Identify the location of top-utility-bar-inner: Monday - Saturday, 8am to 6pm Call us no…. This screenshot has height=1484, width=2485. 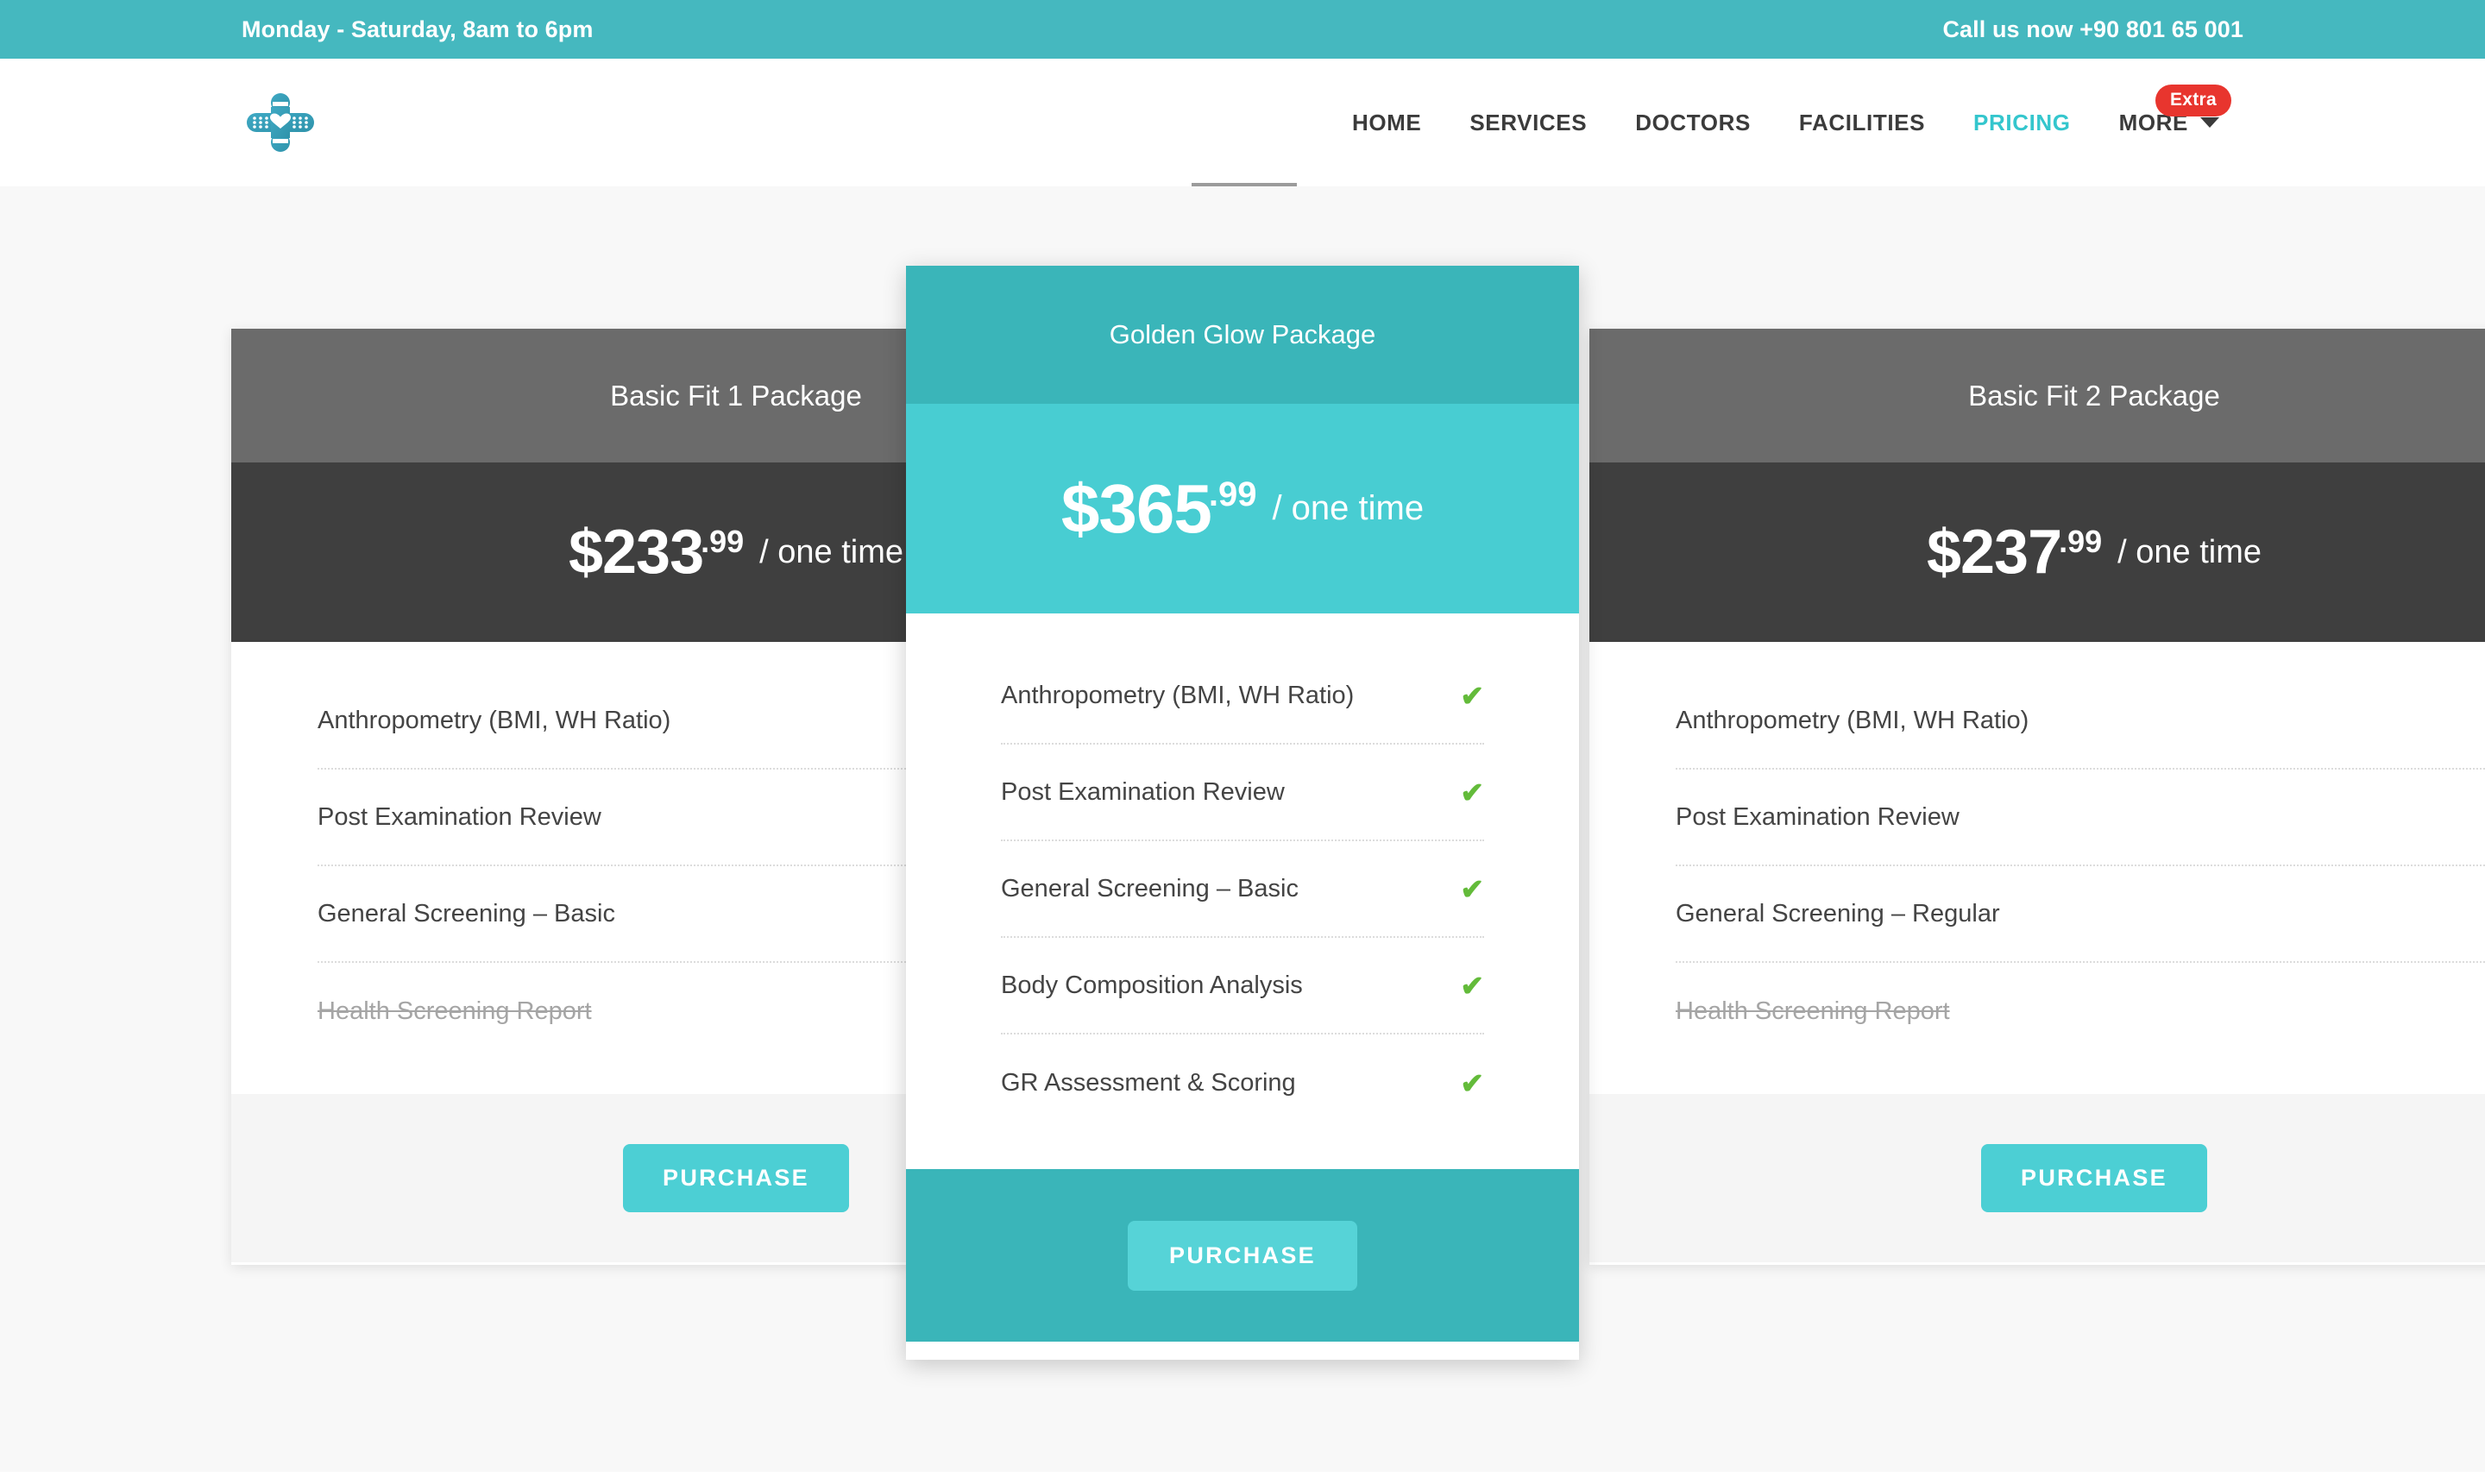
(1242, 30).